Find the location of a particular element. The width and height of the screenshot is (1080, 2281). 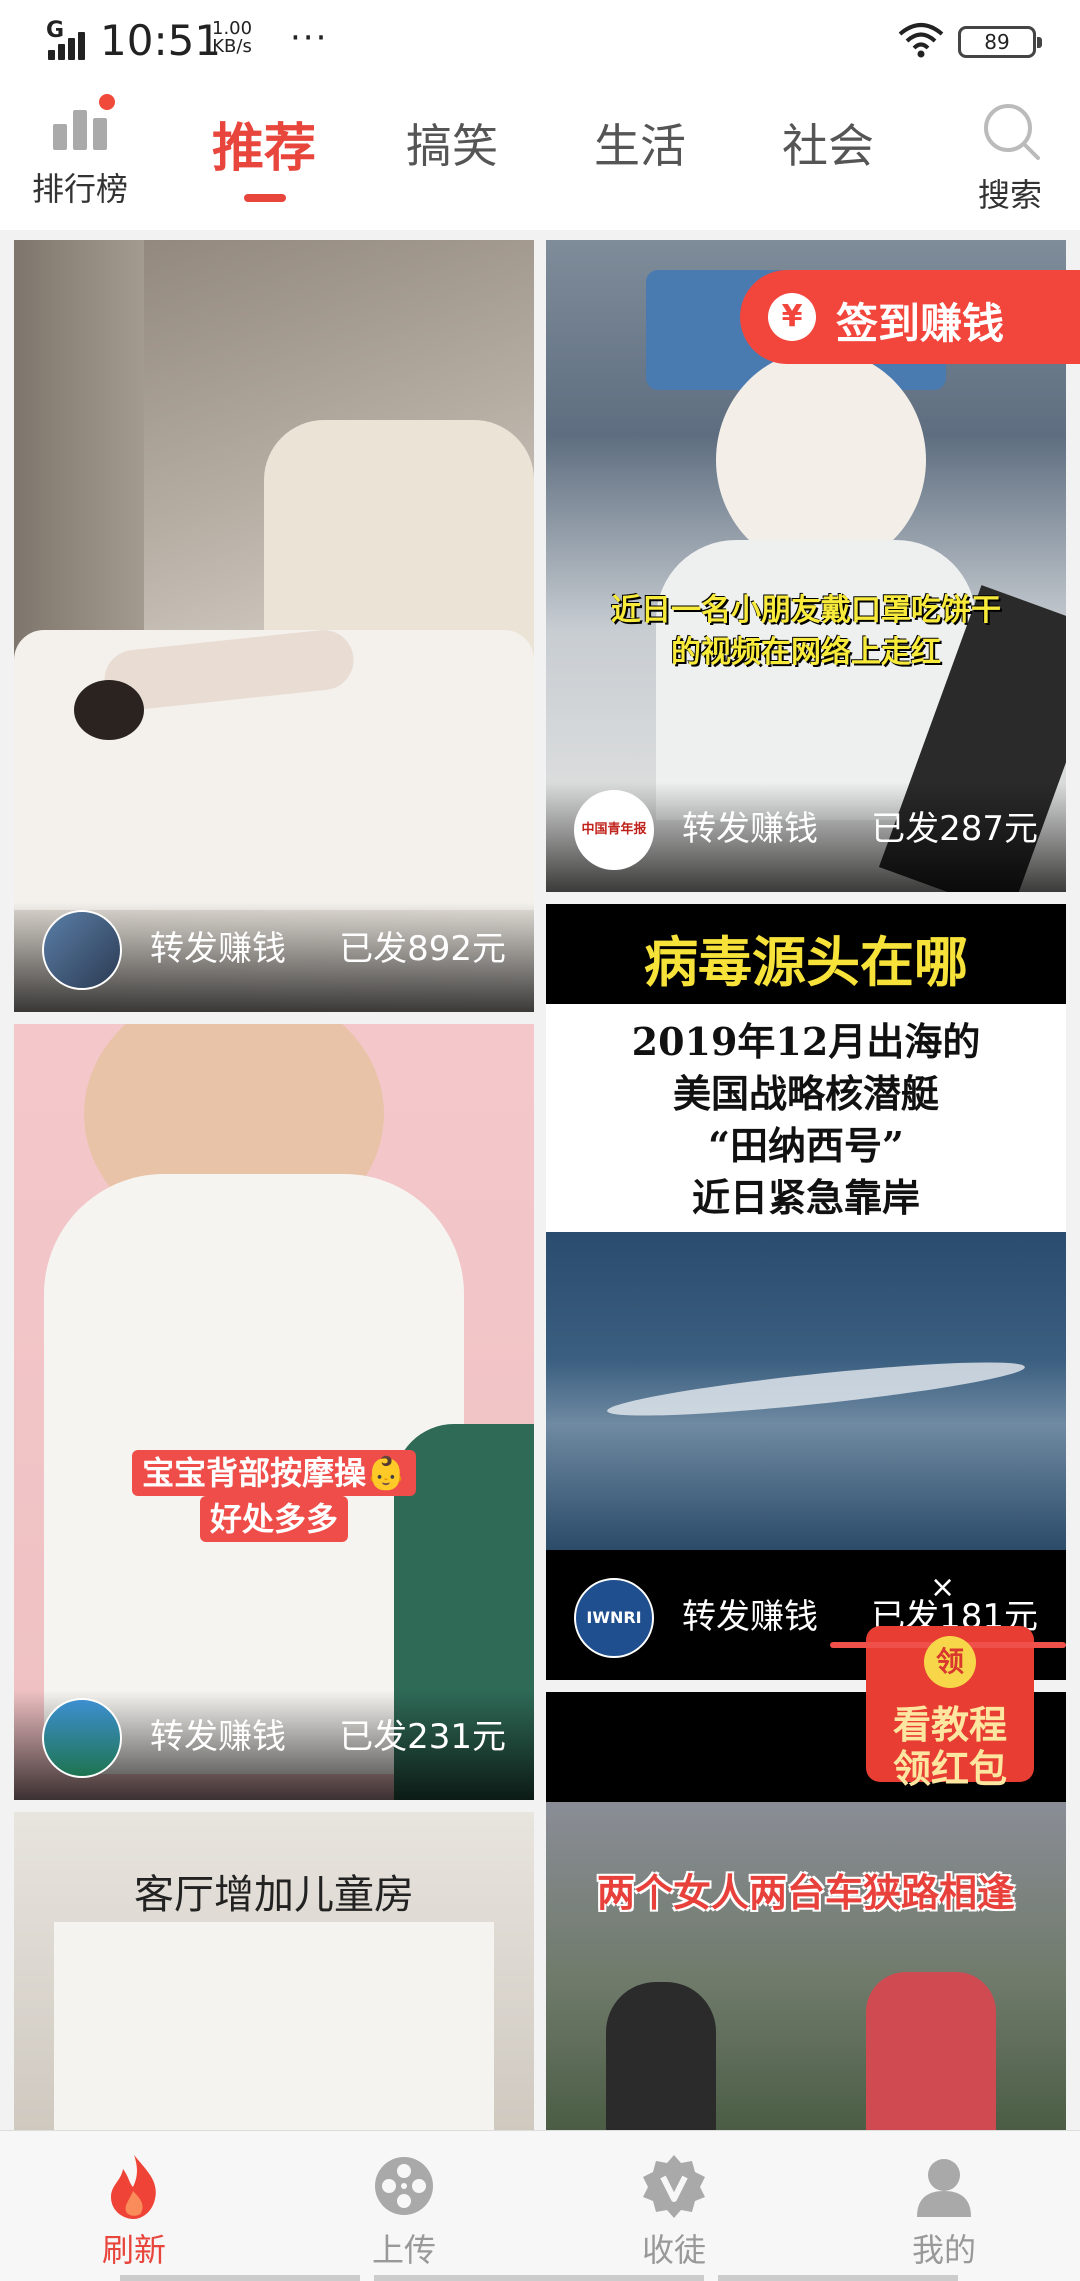

tab-society: 社会 is located at coordinates (828, 143).